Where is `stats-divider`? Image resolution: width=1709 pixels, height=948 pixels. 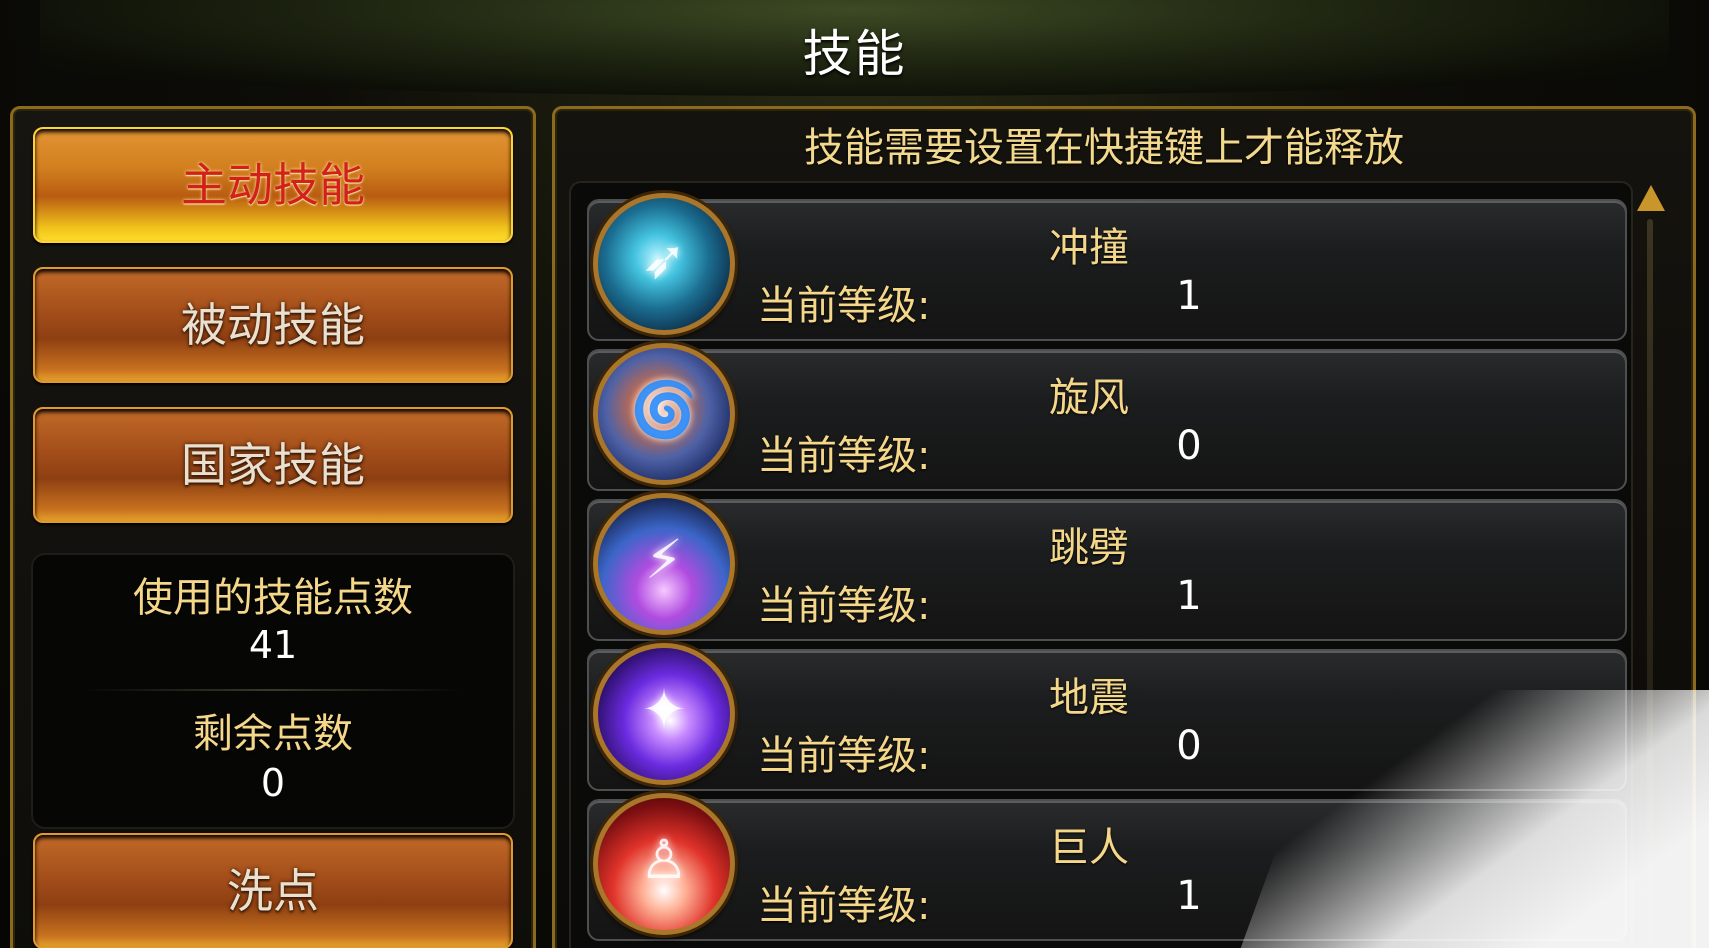 stats-divider is located at coordinates (273, 690).